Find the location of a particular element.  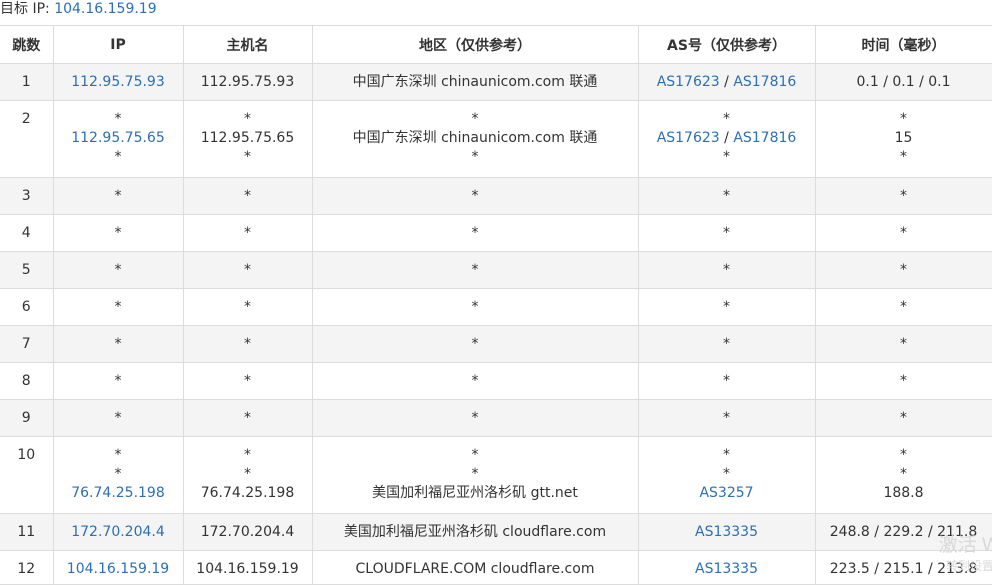

target-ip-label: 目标 IP: is located at coordinates (25, 9).